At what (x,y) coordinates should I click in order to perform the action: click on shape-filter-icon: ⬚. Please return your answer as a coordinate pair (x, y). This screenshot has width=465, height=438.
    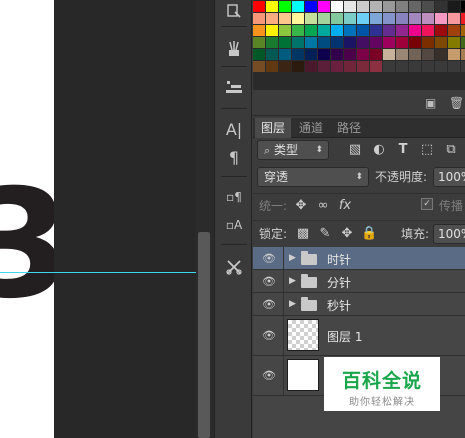
    Looking at the image, I should click on (427, 150).